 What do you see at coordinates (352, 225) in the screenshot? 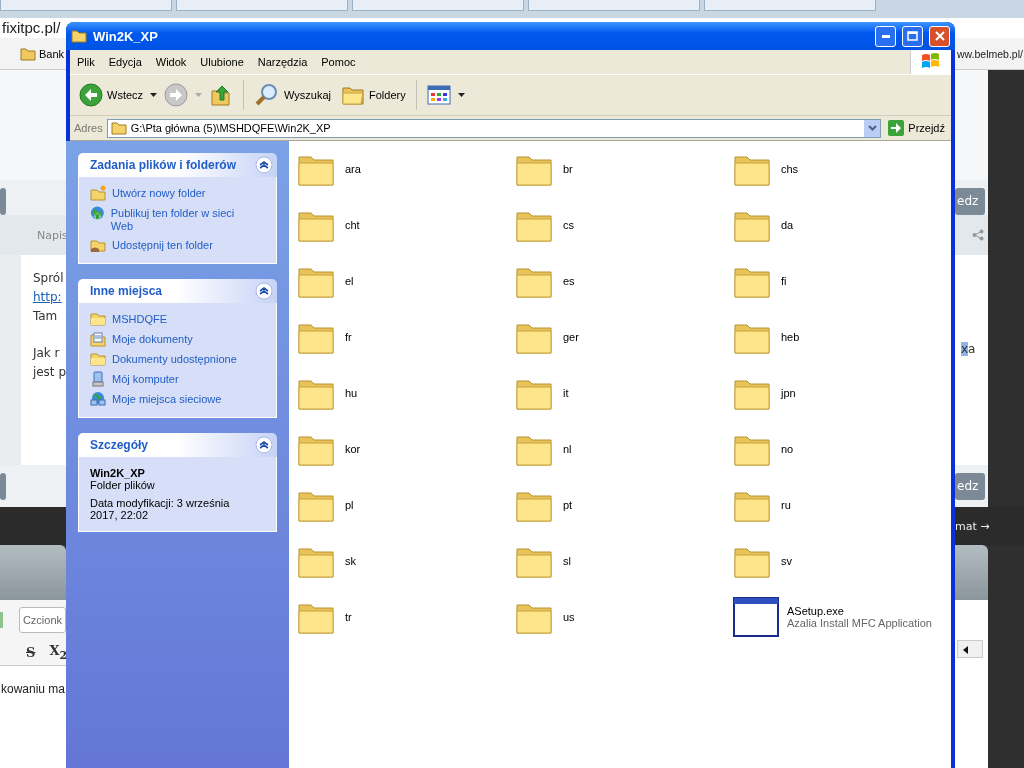
I see `folder-name: cht` at bounding box center [352, 225].